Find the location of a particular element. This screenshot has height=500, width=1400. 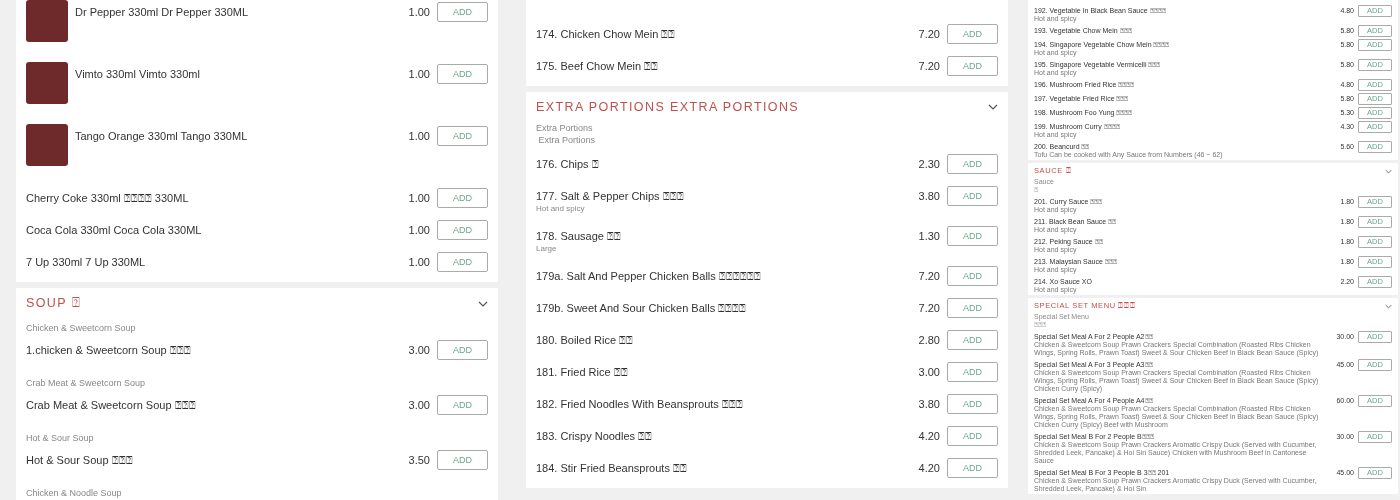

subcategory-label: Chicken & Sweetcorn Soup is located at coordinates (81, 328).